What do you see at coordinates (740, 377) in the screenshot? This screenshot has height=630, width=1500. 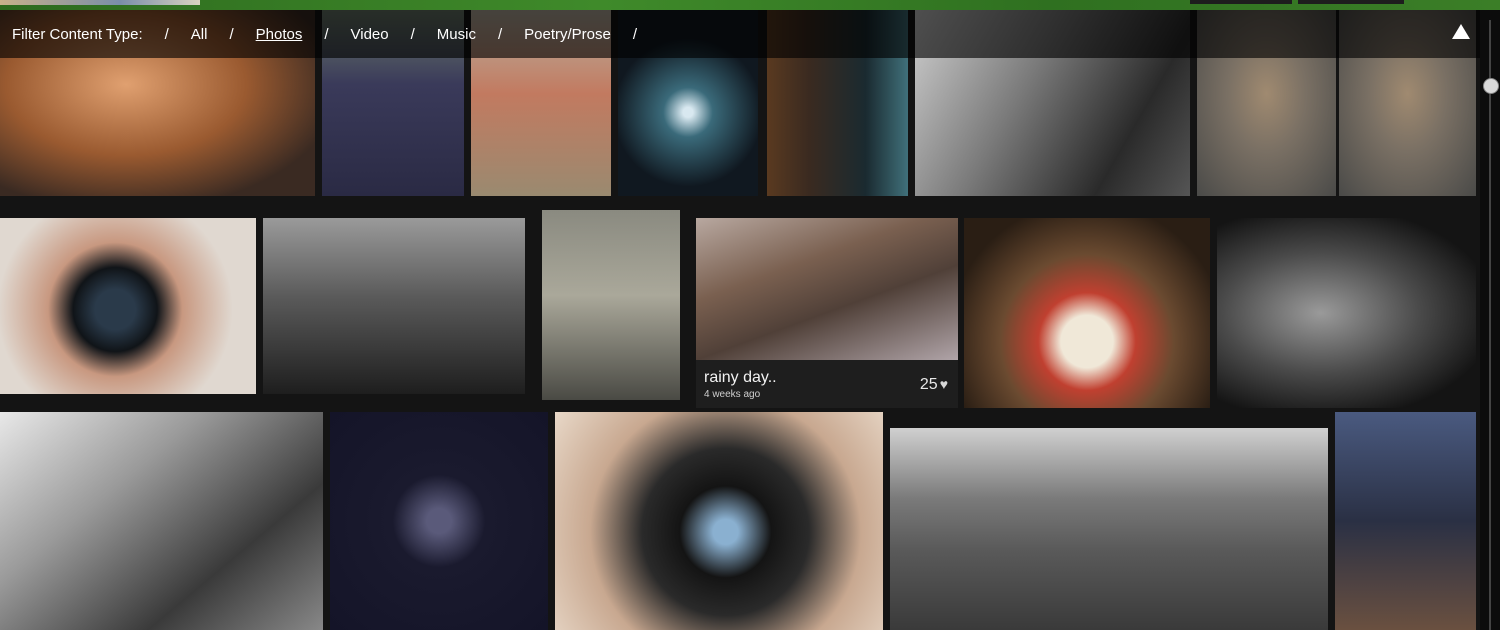 I see `photo-title: rainy day..` at bounding box center [740, 377].